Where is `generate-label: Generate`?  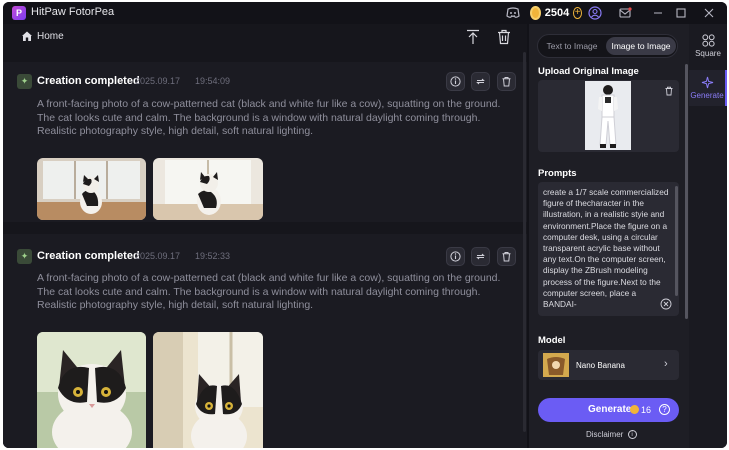 generate-label: Generate is located at coordinates (610, 409).